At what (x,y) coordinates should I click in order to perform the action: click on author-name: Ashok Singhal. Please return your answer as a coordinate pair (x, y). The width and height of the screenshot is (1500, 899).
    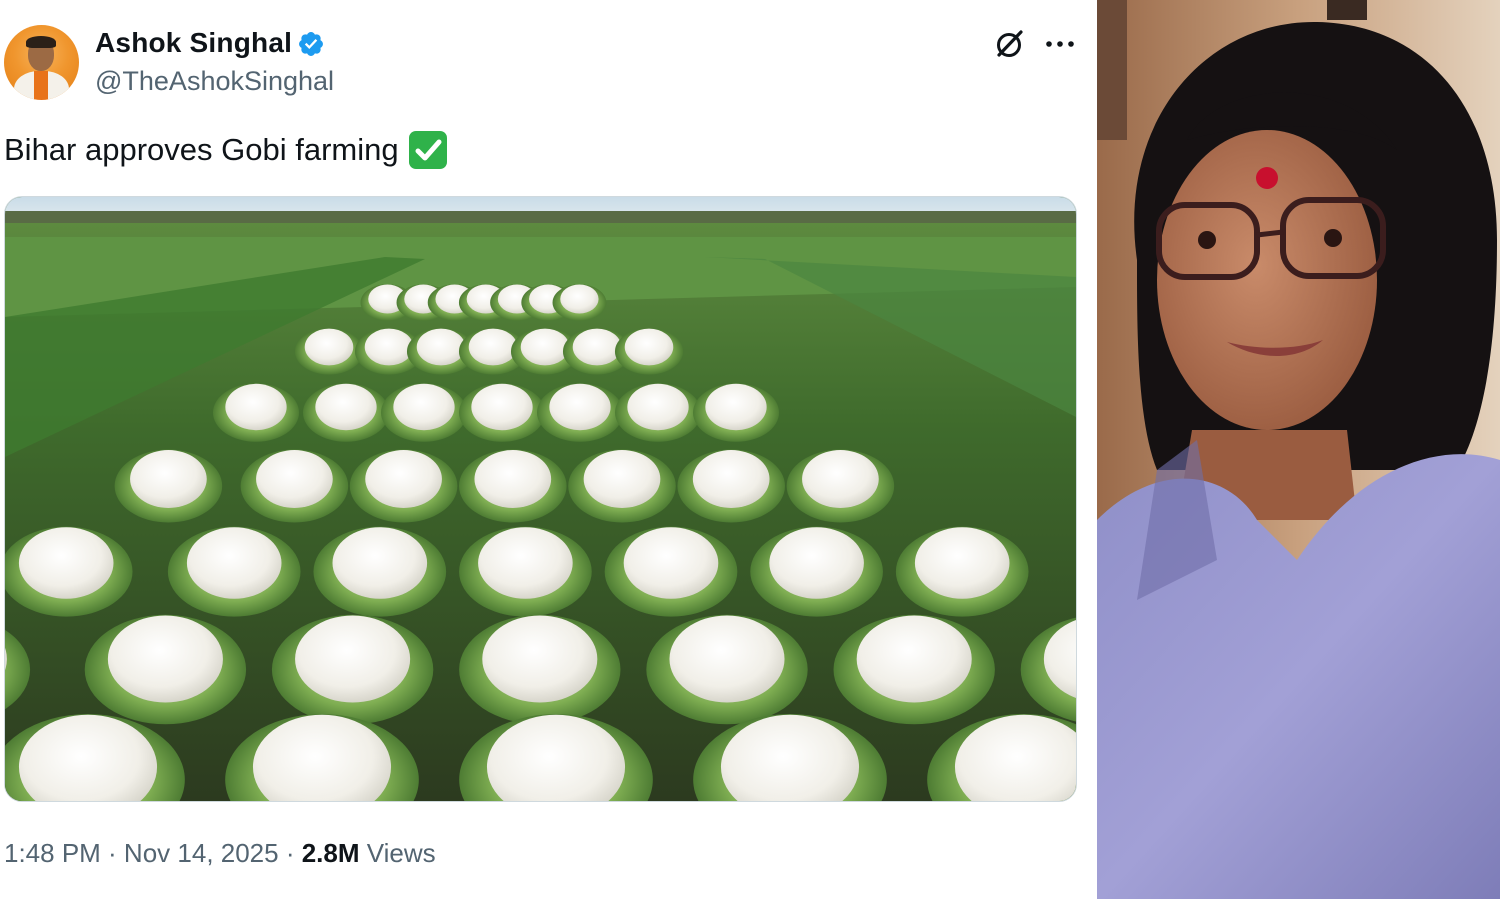
    Looking at the image, I should click on (193, 43).